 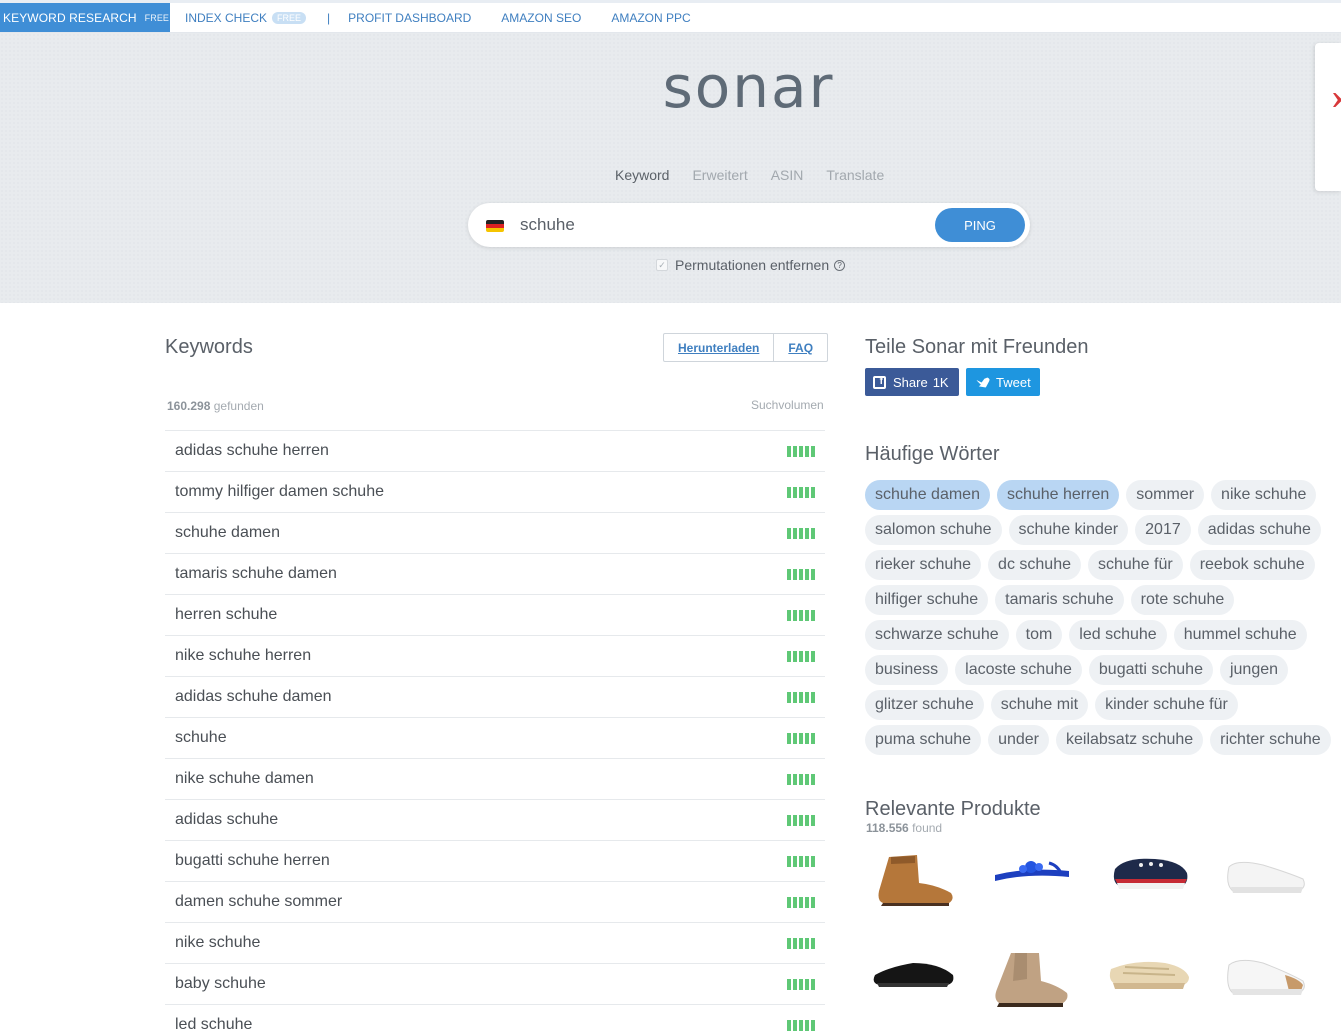 I want to click on keyword-row: baby schuhe, so click(x=495, y=983).